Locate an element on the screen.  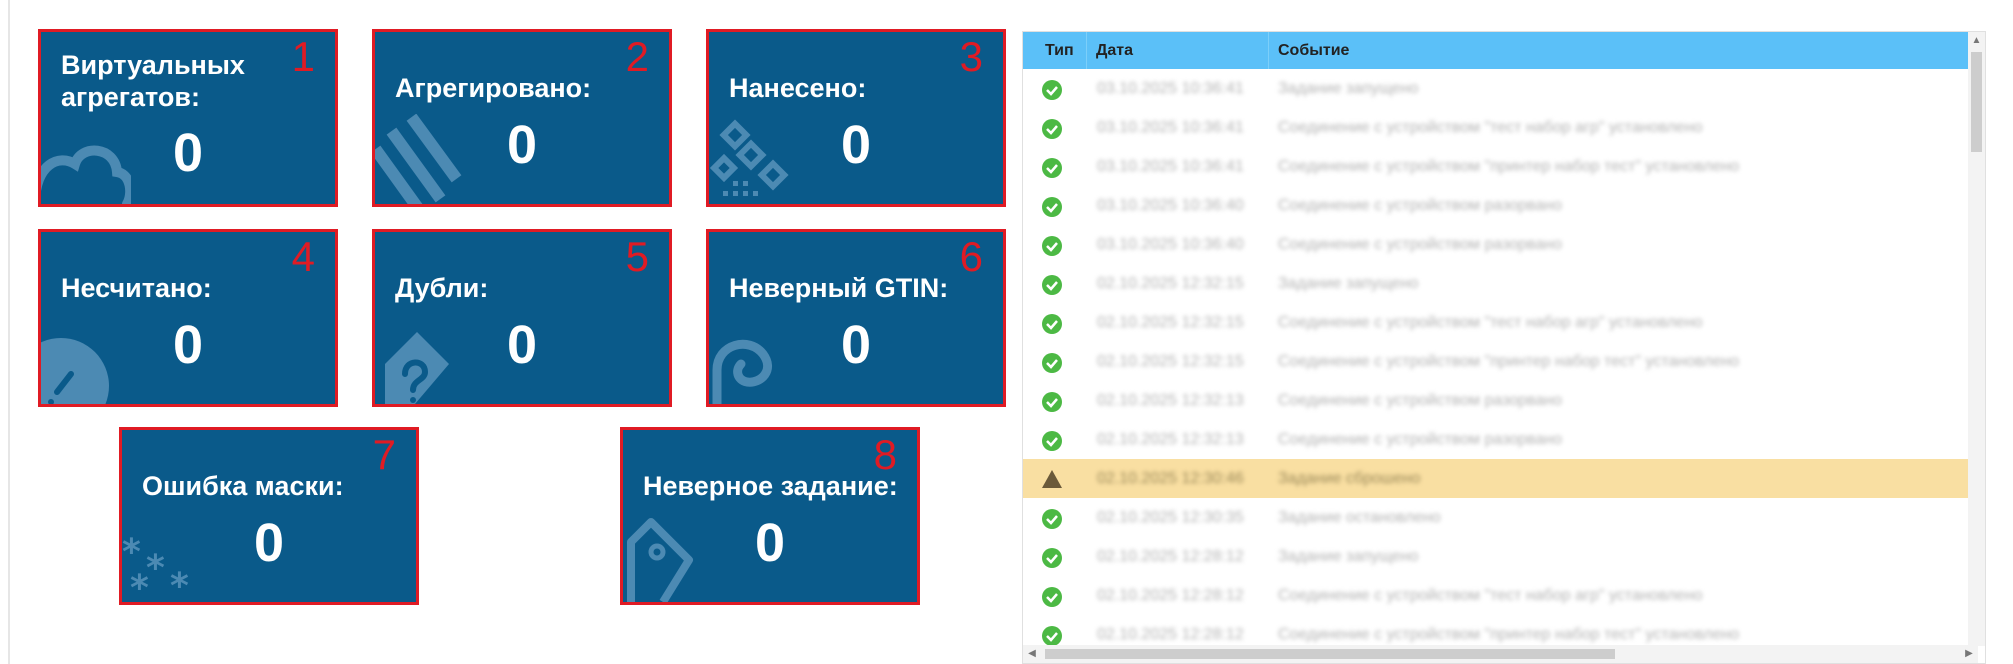
virtual-aggregates-tile: 1 Виртуальных агрегатов: 0 is located at coordinates (188, 118).